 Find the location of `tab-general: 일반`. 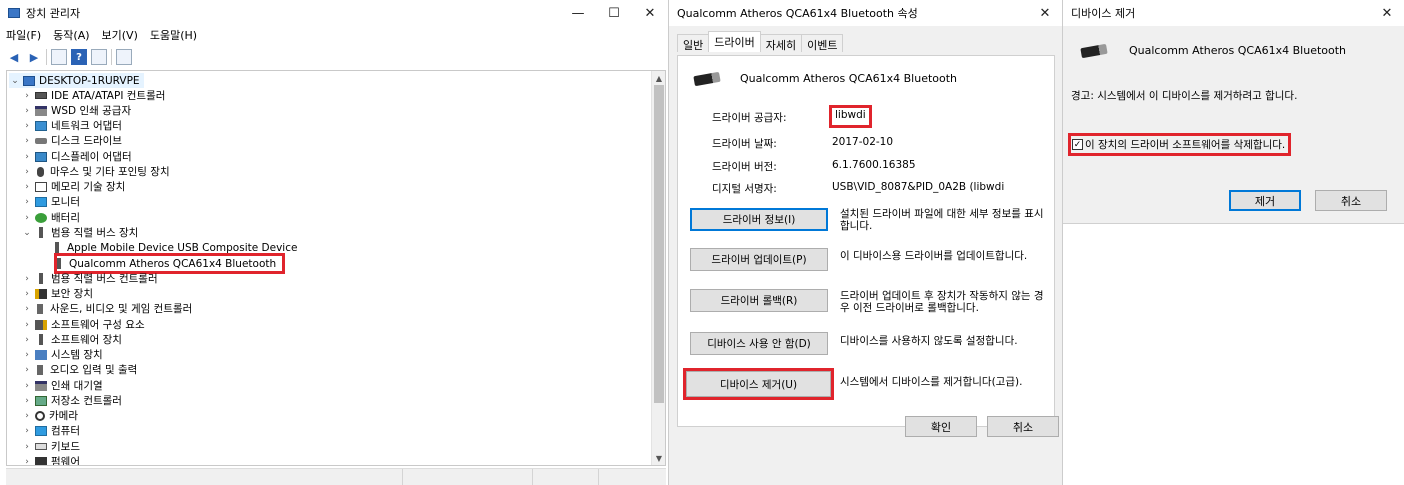

tab-general: 일반 is located at coordinates (693, 43).